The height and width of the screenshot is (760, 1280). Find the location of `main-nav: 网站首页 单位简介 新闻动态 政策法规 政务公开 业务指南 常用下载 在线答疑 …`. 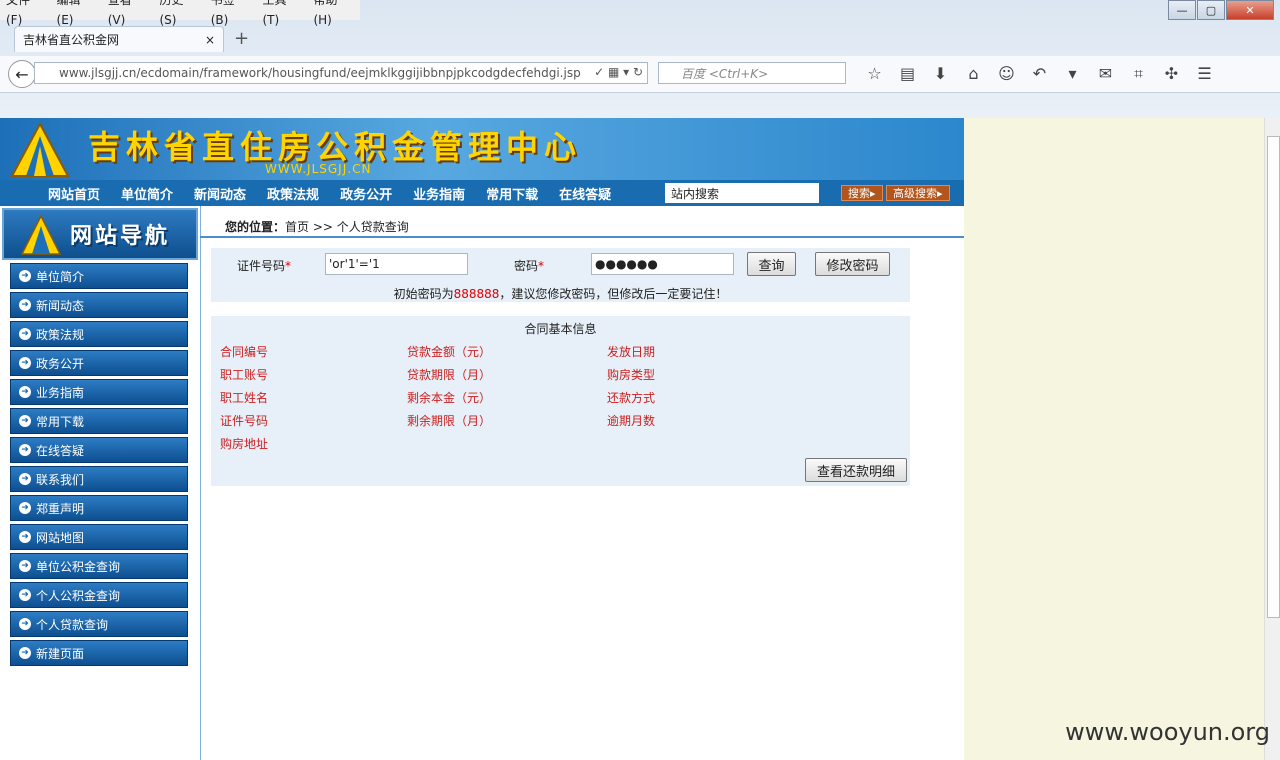

main-nav: 网站首页 单位简介 新闻动态 政策法规 政务公开 业务指南 常用下载 在线答疑 … is located at coordinates (482, 193).